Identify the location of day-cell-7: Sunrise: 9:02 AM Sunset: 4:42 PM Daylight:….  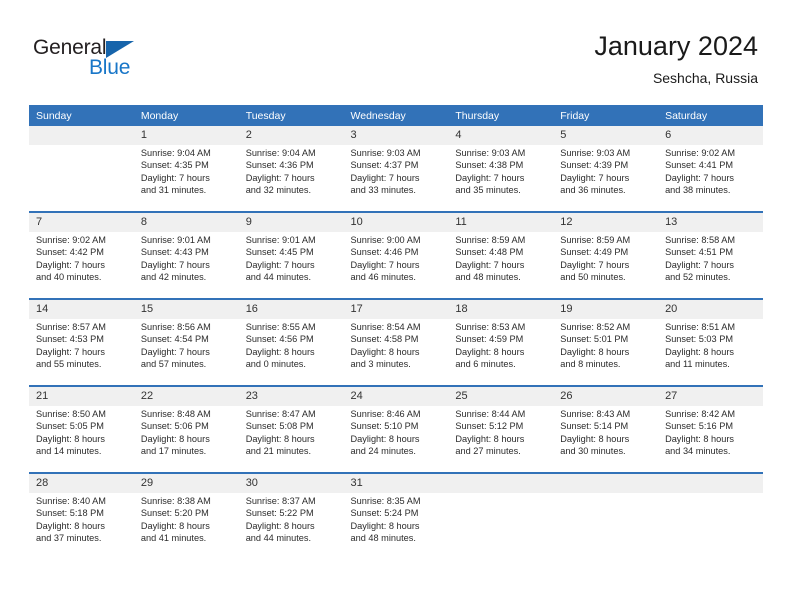
(81, 265).